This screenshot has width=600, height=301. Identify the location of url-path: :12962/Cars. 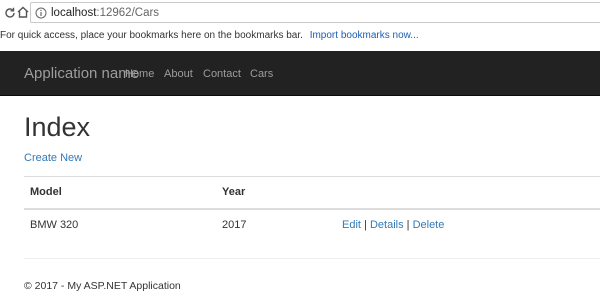
(128, 12).